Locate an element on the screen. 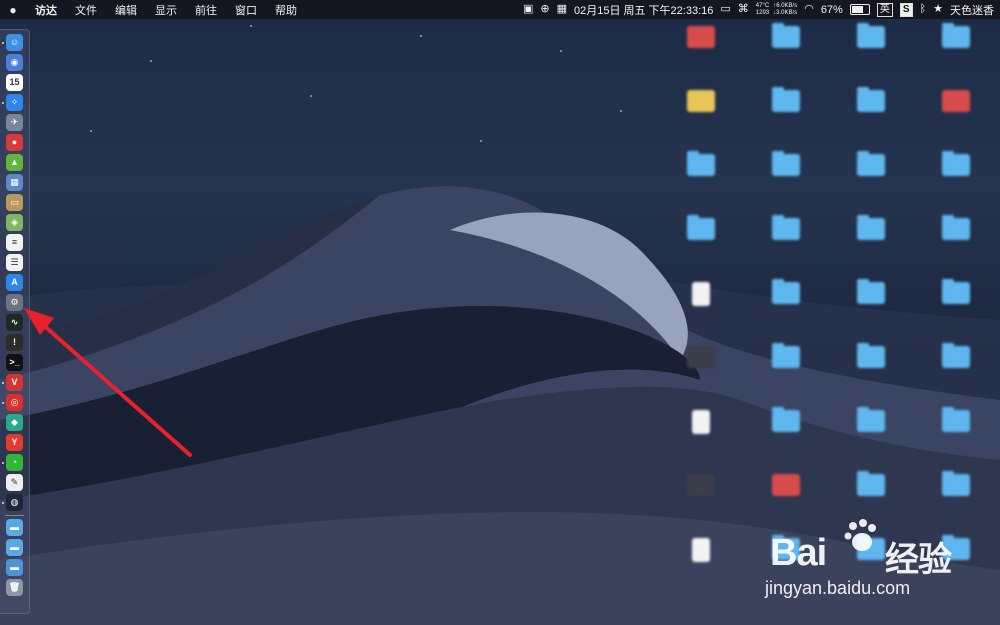  baidu-paw-icon is located at coordinates (860, 535).